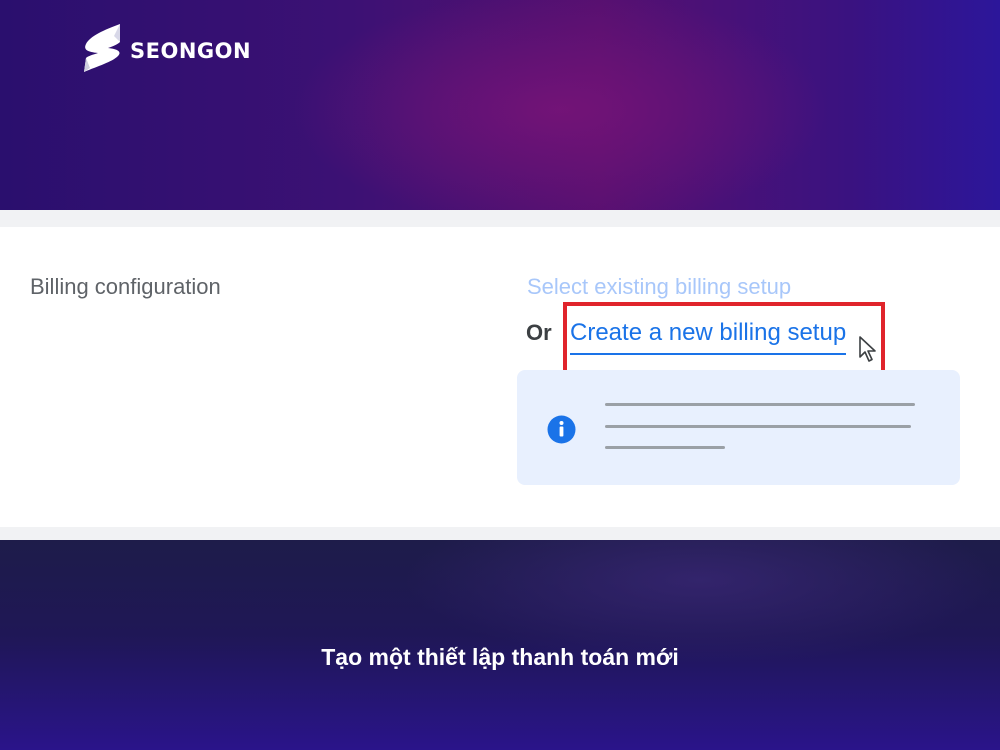  Describe the element at coordinates (867, 349) in the screenshot. I see `mouse-cursor-icon` at that location.